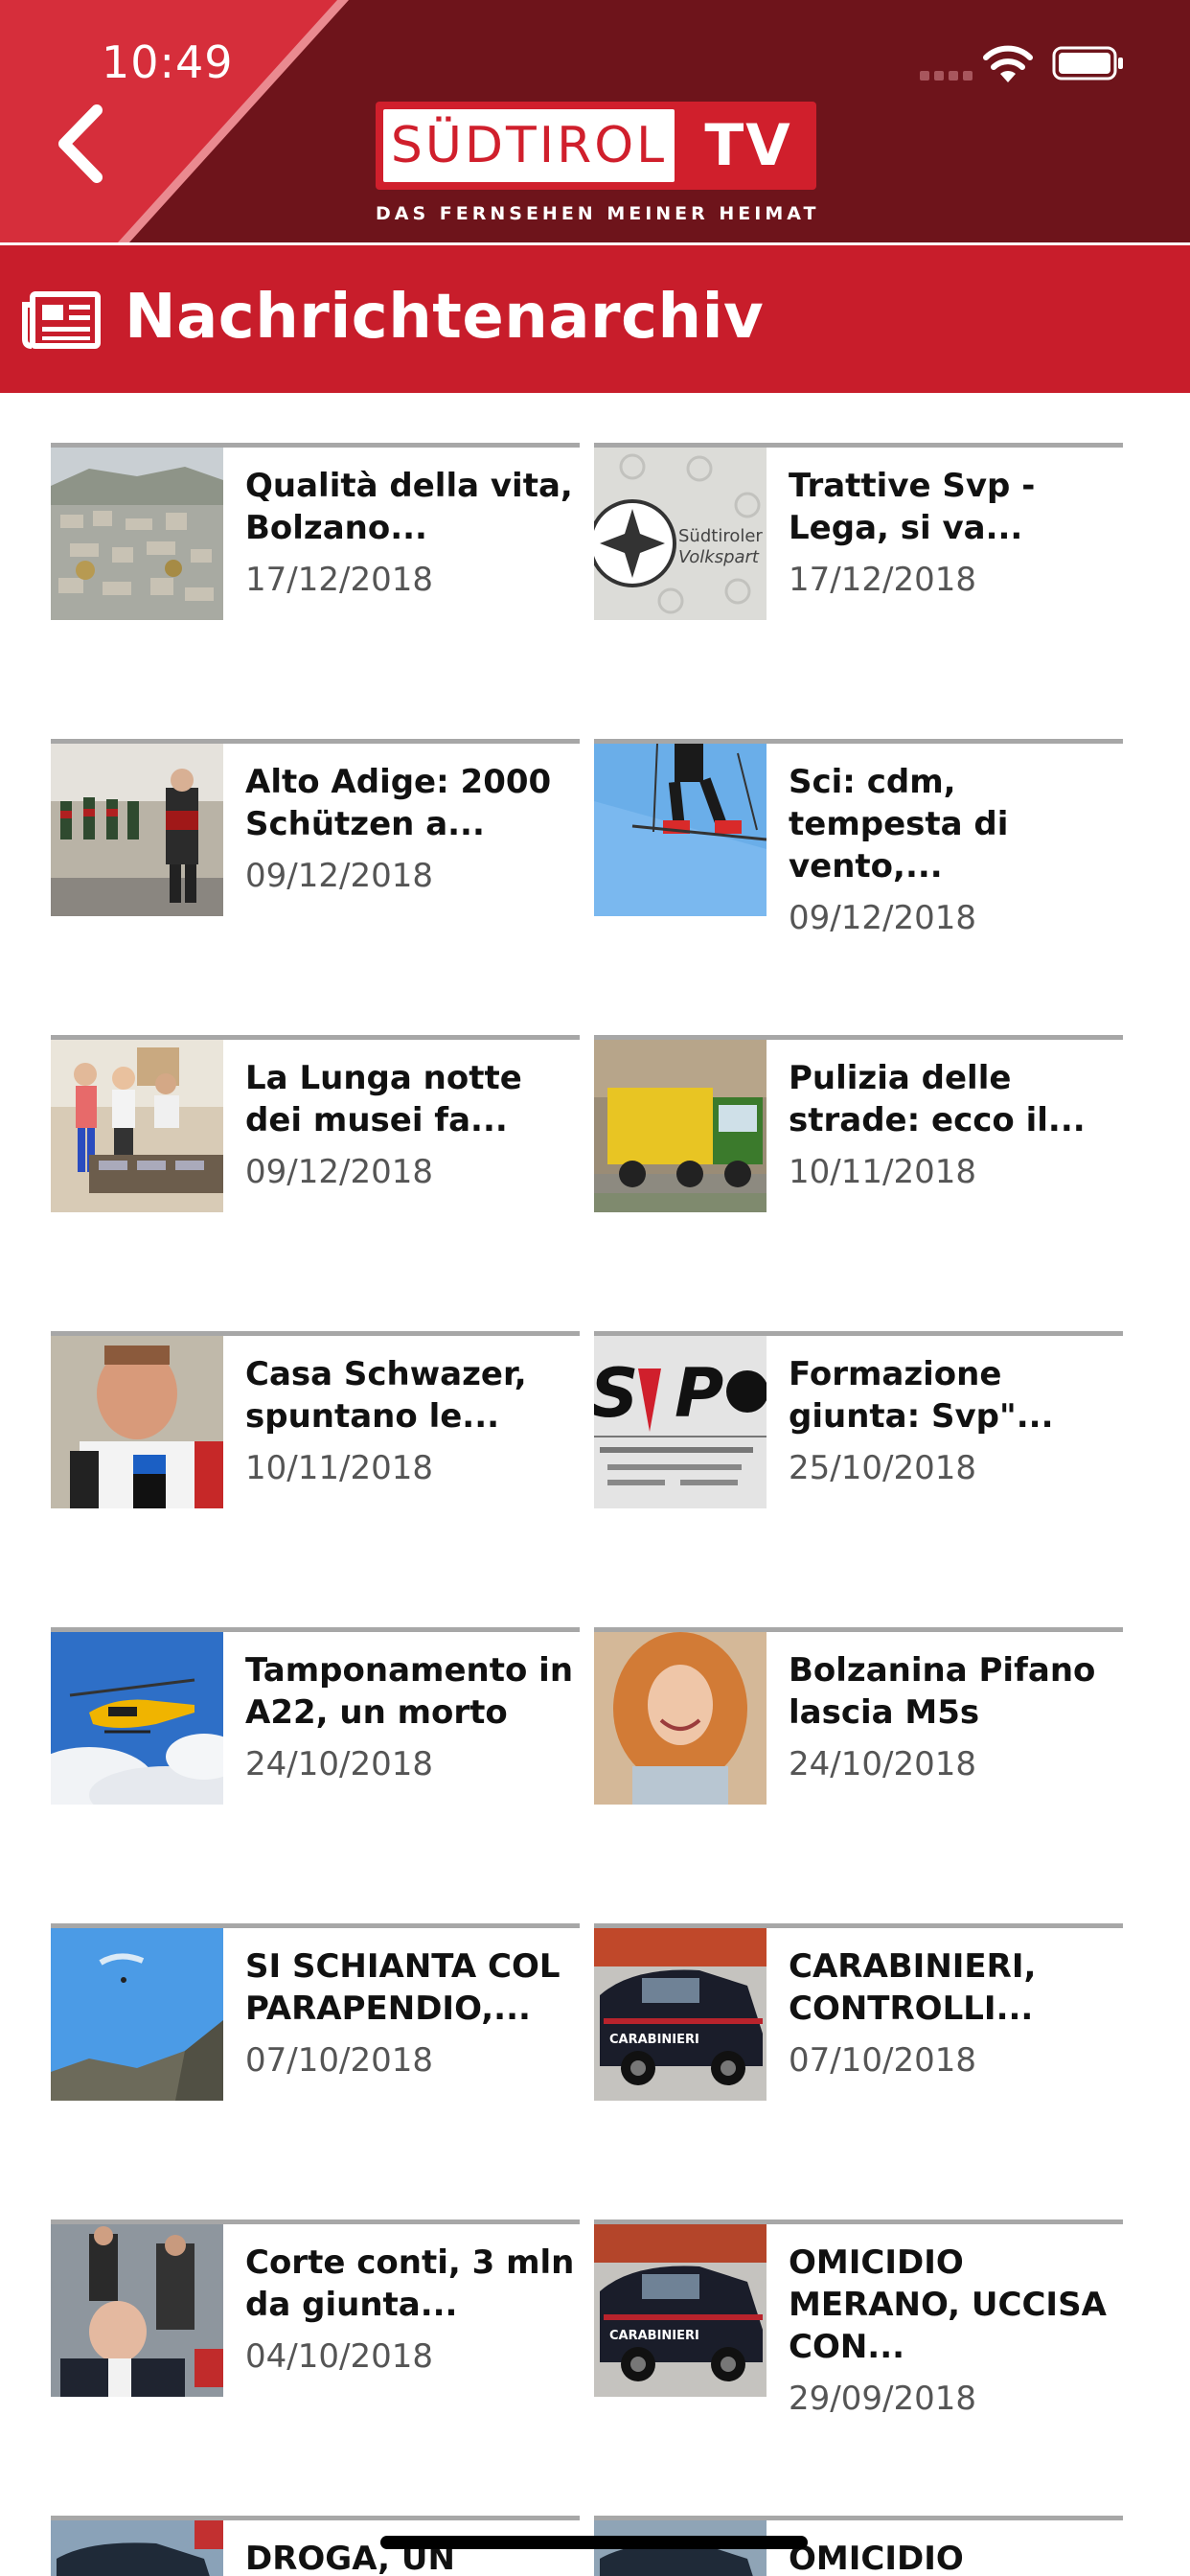  Describe the element at coordinates (529, 146) in the screenshot. I see `logo-text-left: SÜDTIROL` at that location.